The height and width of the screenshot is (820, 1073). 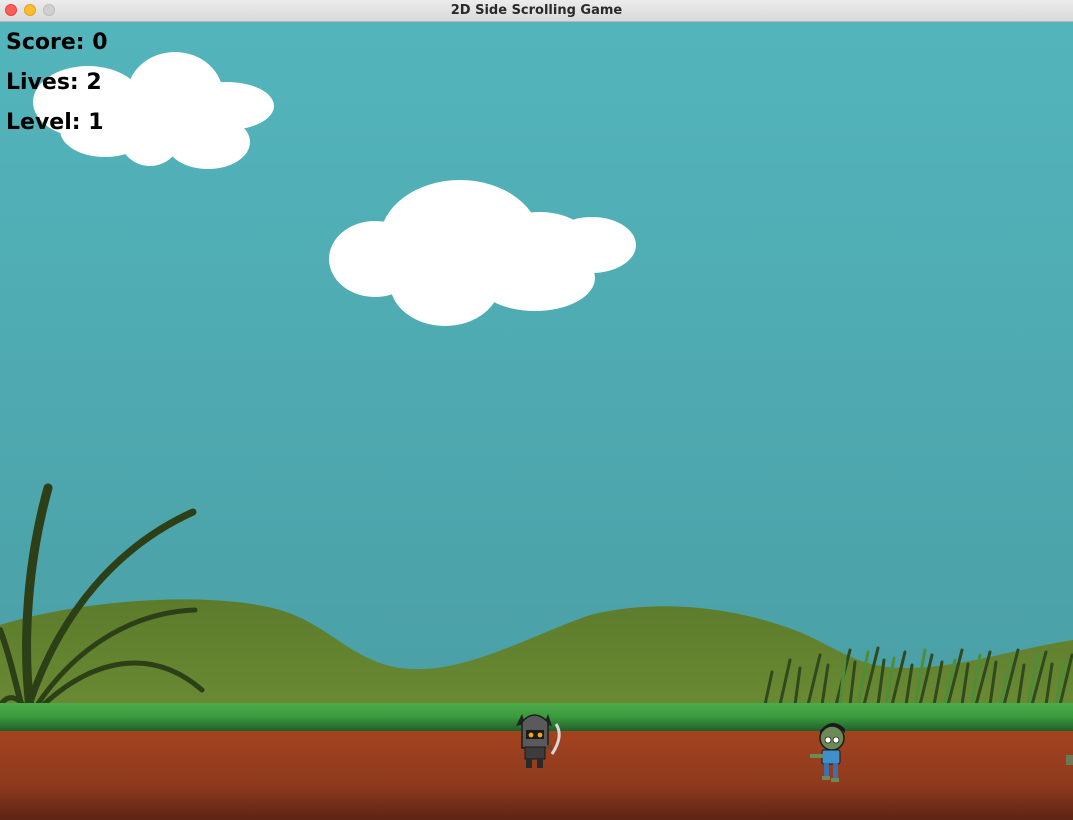 What do you see at coordinates (54, 82) in the screenshot?
I see `lives-display: Lives: 2` at bounding box center [54, 82].